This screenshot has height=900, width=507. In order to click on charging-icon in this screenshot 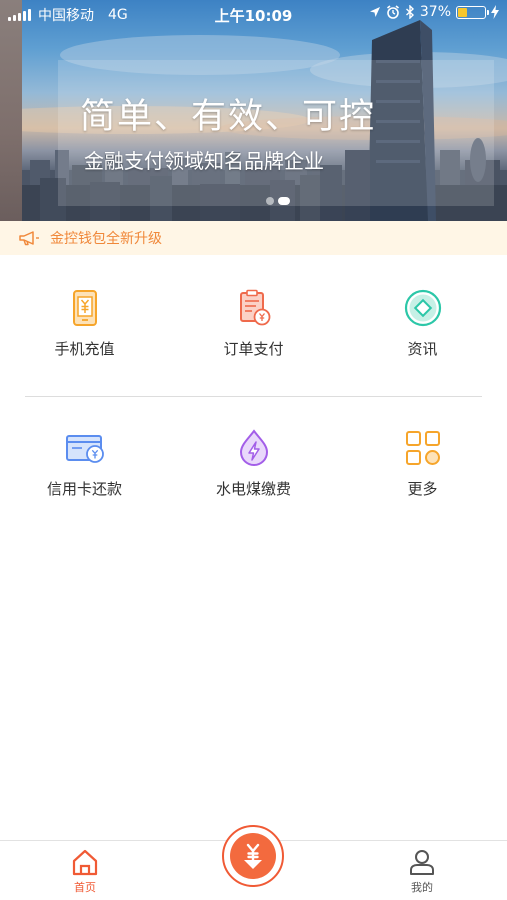, I will do `click(495, 12)`.